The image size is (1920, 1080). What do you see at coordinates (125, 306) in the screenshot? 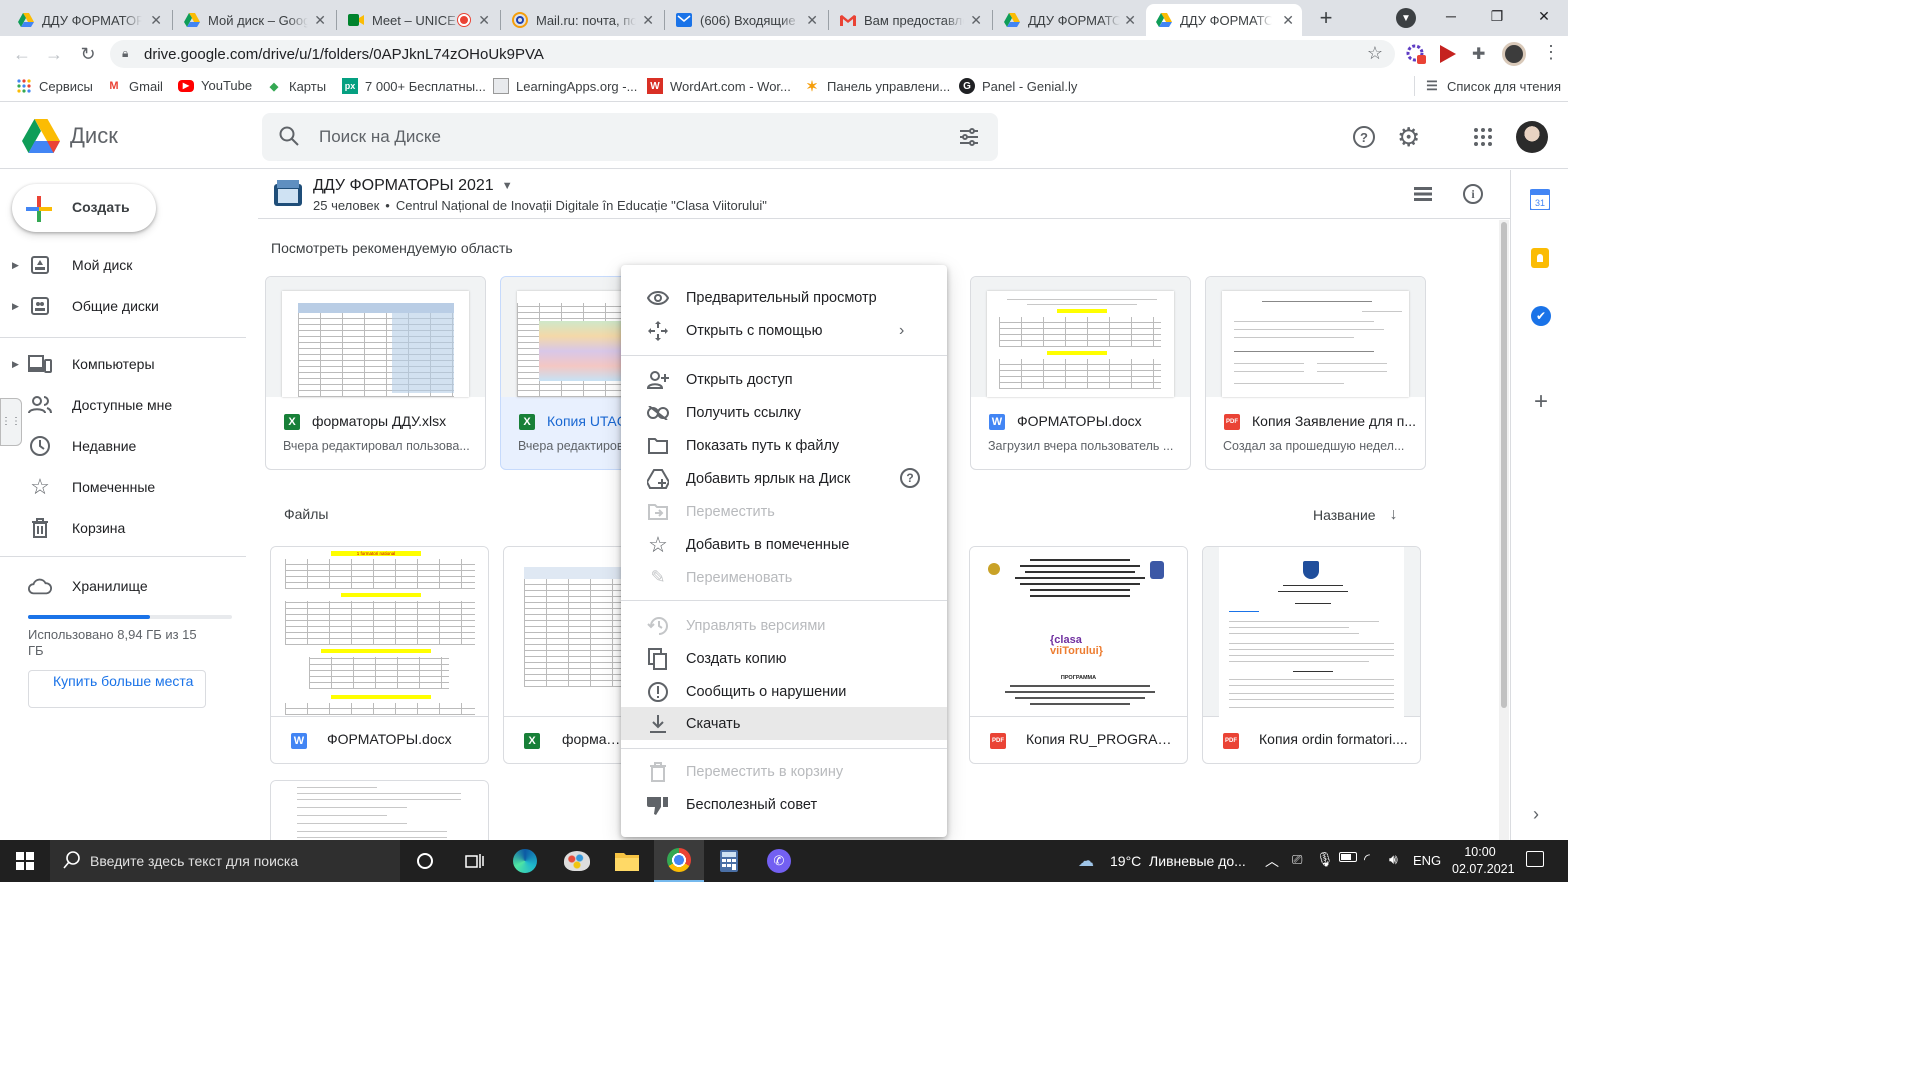
I see `nav-shared-drives: ▶ Общие диски` at bounding box center [125, 306].